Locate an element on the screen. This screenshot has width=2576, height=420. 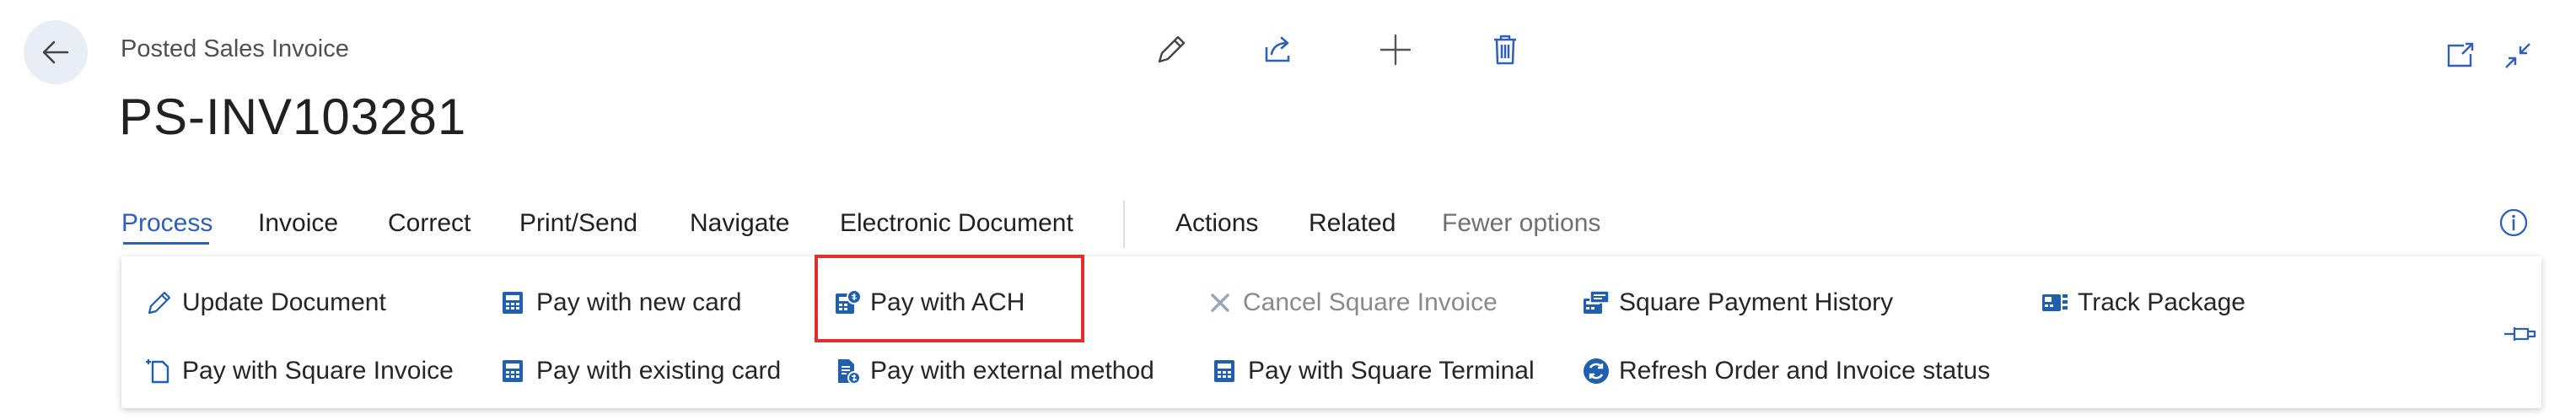
share-icon is located at coordinates (1277, 49).